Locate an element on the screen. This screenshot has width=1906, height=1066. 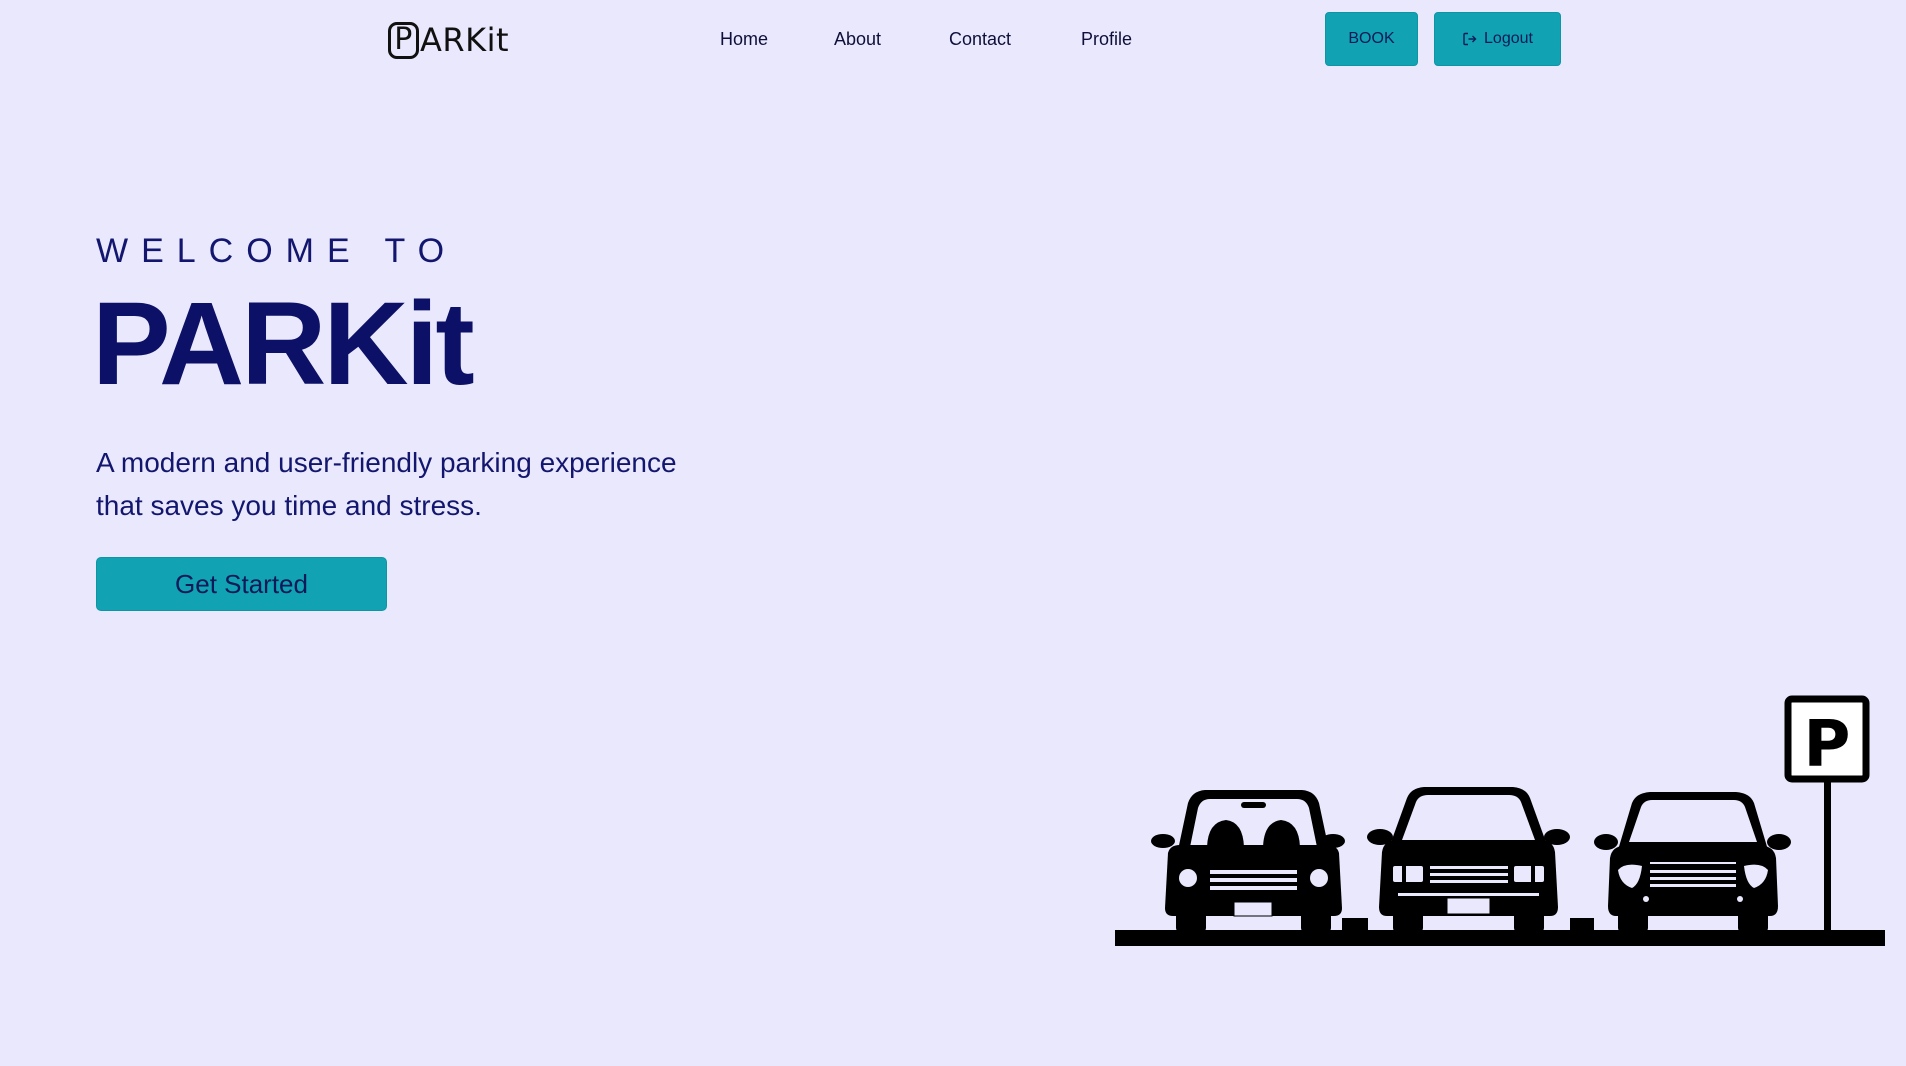
brand-logo: P ARKit is located at coordinates (448, 40).